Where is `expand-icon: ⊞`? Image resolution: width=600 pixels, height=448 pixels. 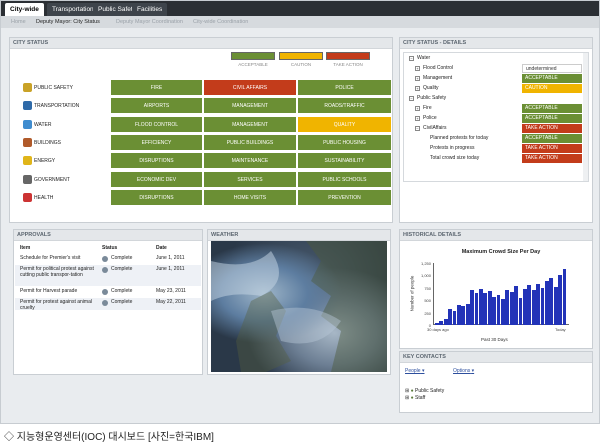 expand-icon: ⊞ is located at coordinates (407, 398).